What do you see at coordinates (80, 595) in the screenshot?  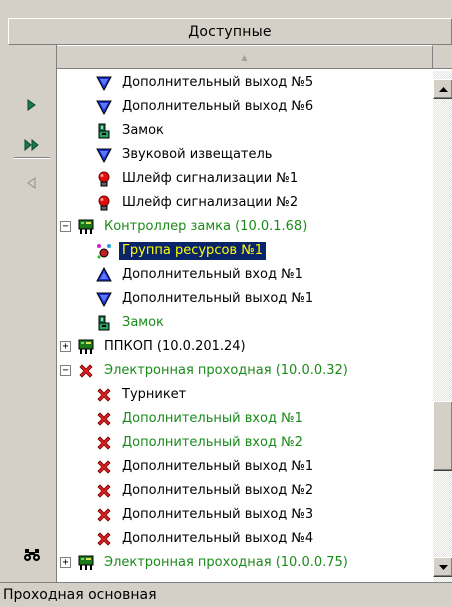 I see `status-text: Проходная основная` at bounding box center [80, 595].